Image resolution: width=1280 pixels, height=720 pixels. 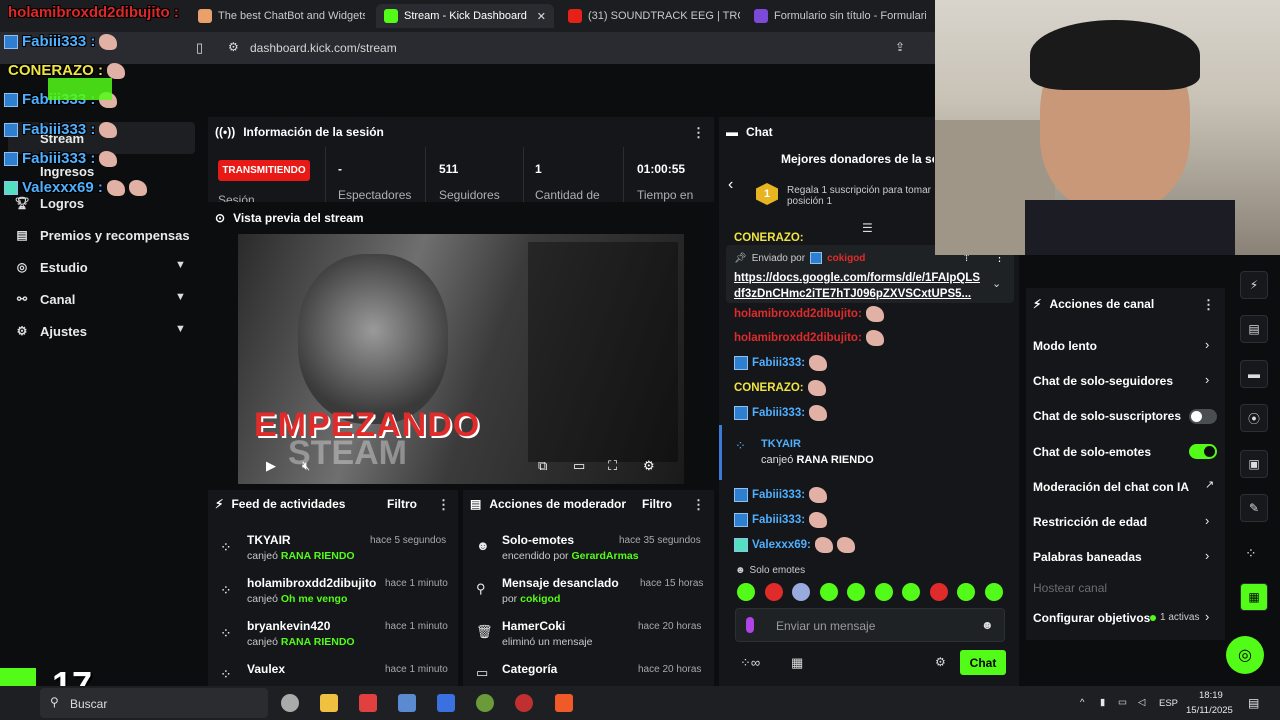 What do you see at coordinates (226, 633) in the screenshot?
I see `kick-logo-icon: ⁘` at bounding box center [226, 633].